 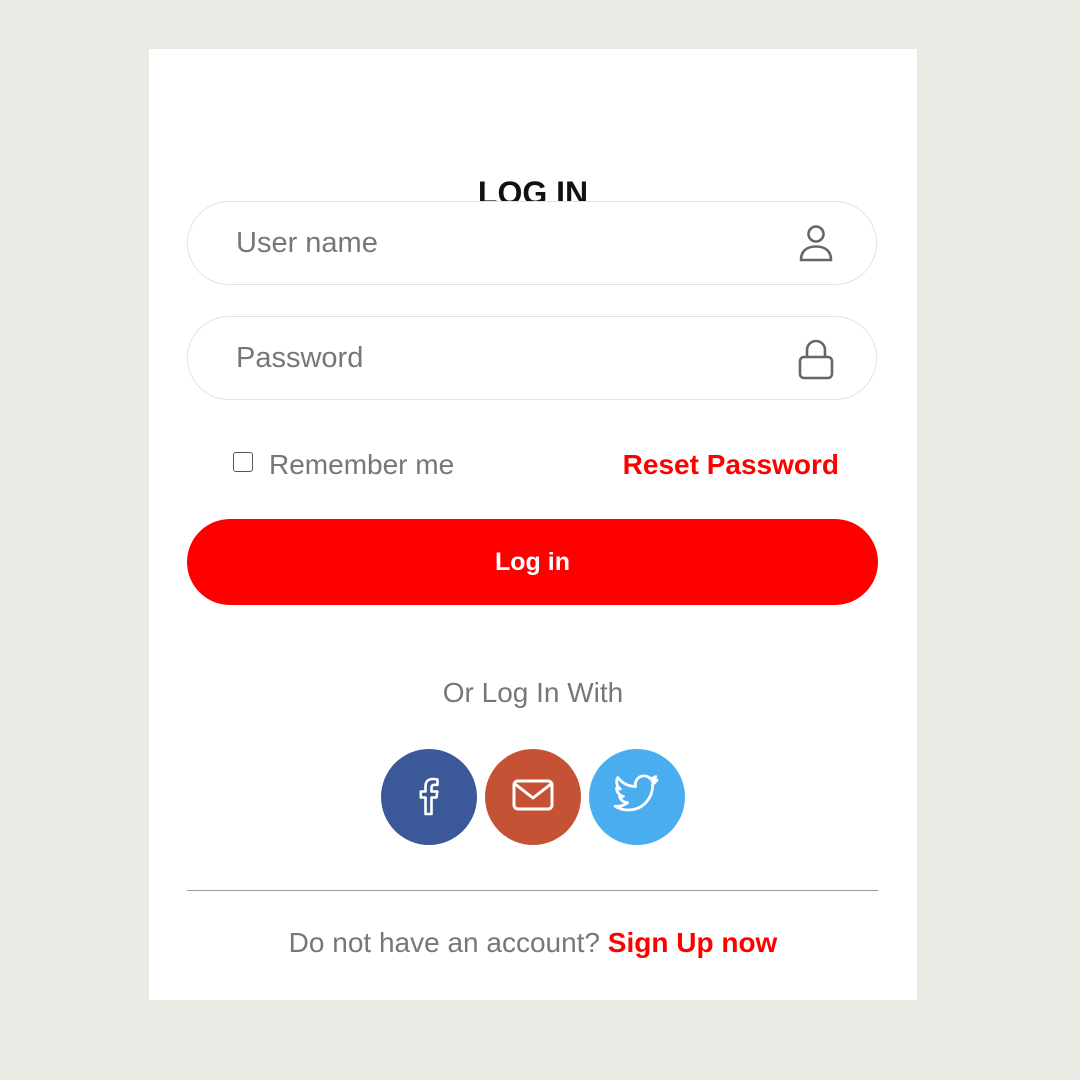 I want to click on reset-password-link: Reset Password, so click(x=731, y=465).